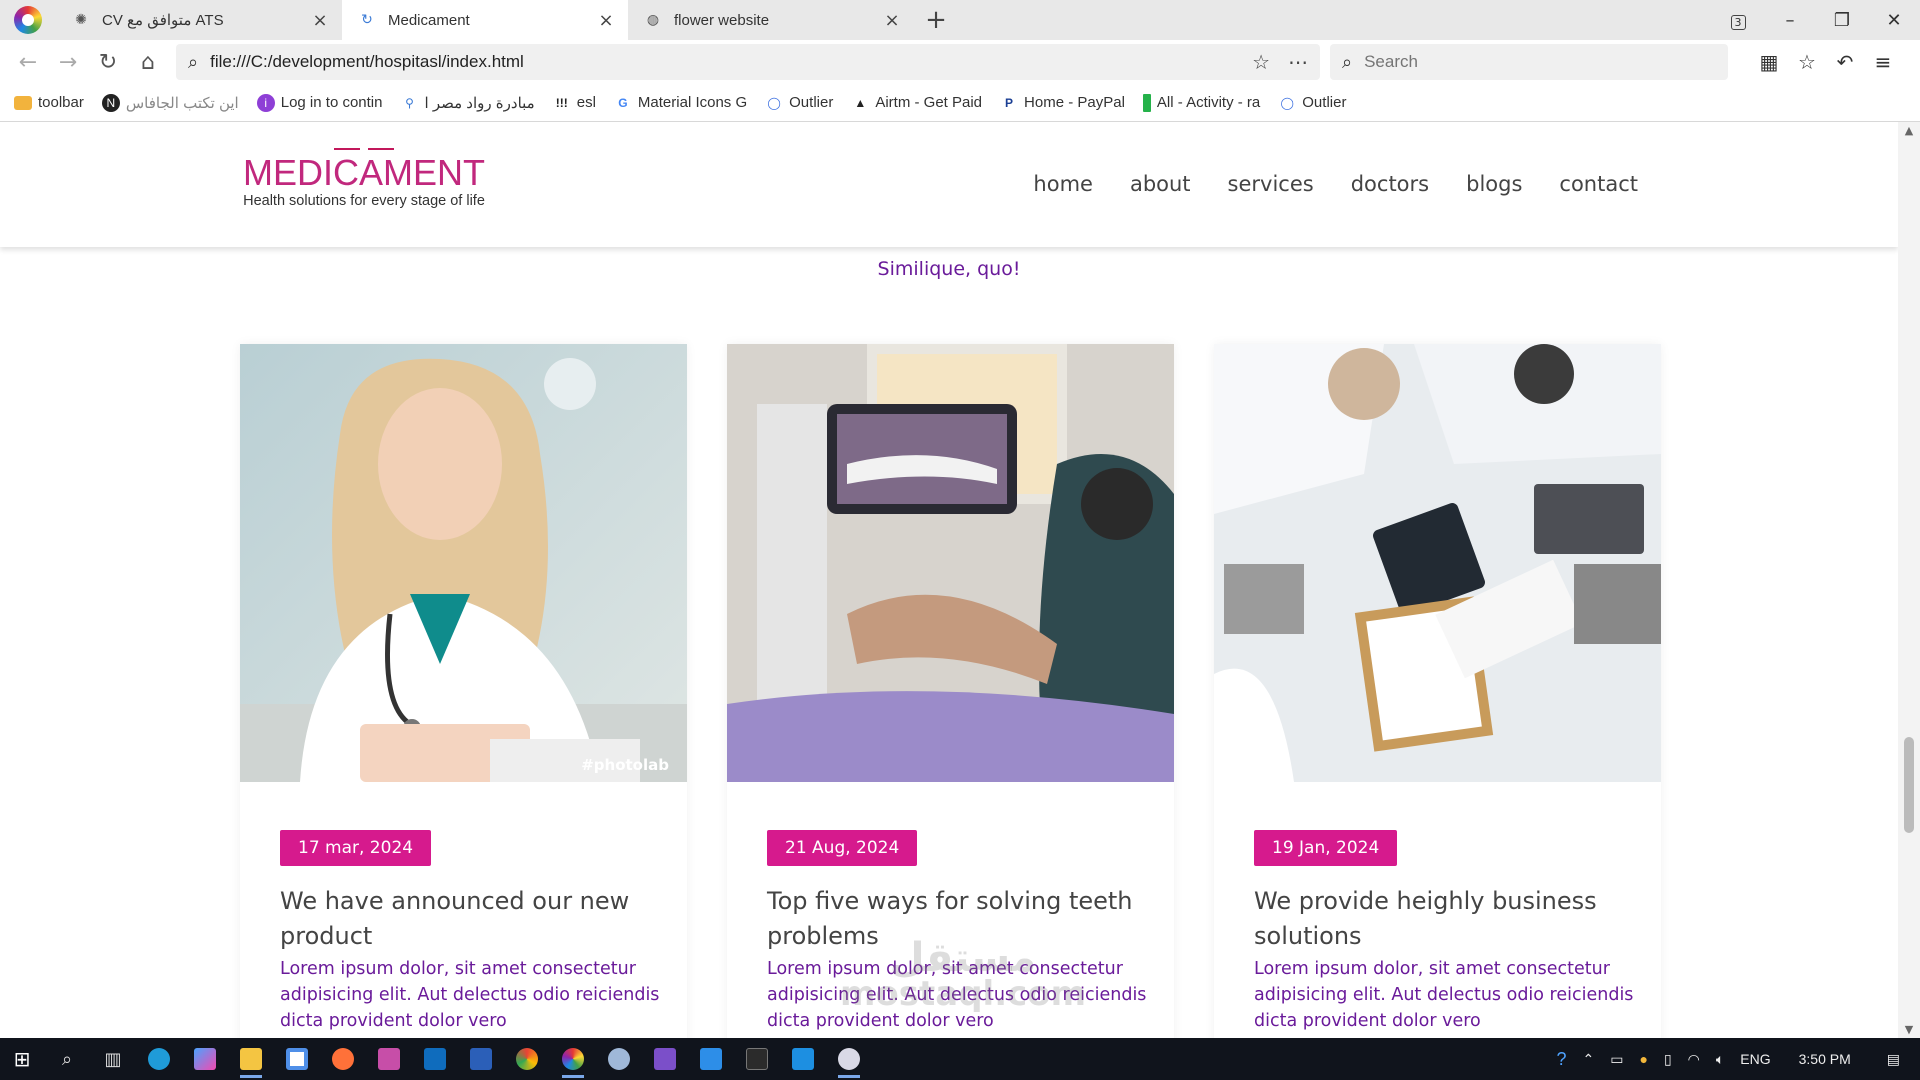 This screenshot has width=1920, height=1080. I want to click on notification-icon: ▤, so click(1893, 1059).